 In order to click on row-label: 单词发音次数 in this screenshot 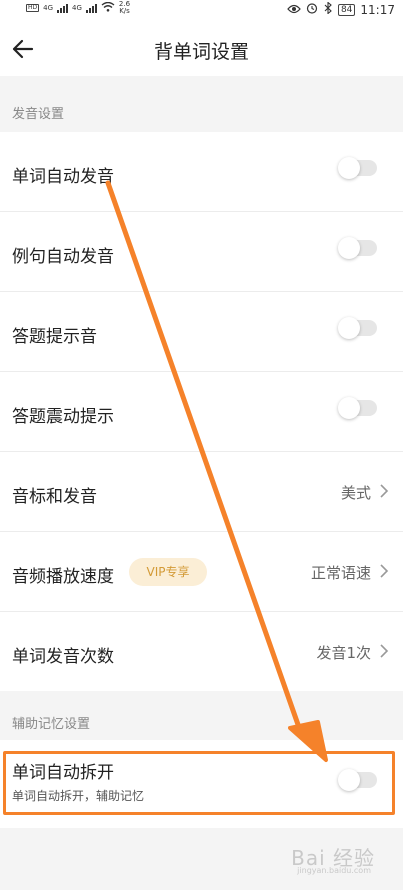, I will do `click(63, 657)`.